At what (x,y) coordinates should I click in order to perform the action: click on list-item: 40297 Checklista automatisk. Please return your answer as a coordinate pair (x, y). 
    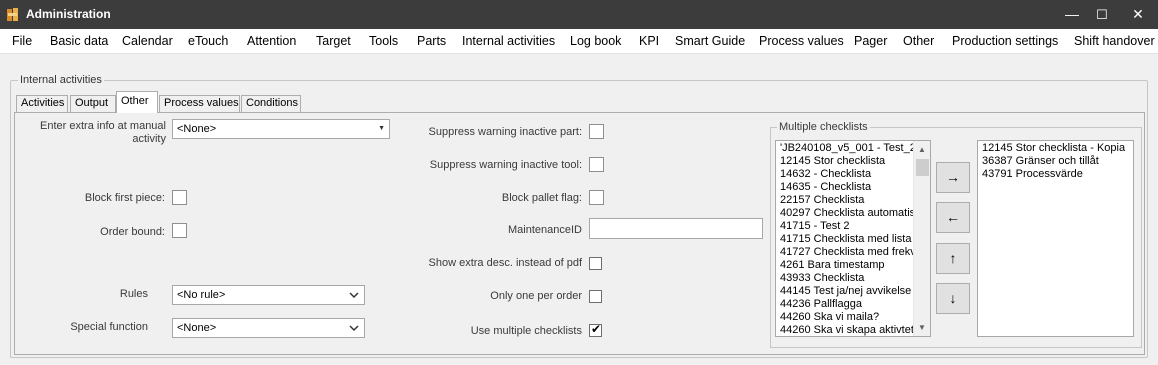
    Looking at the image, I should click on (850, 213).